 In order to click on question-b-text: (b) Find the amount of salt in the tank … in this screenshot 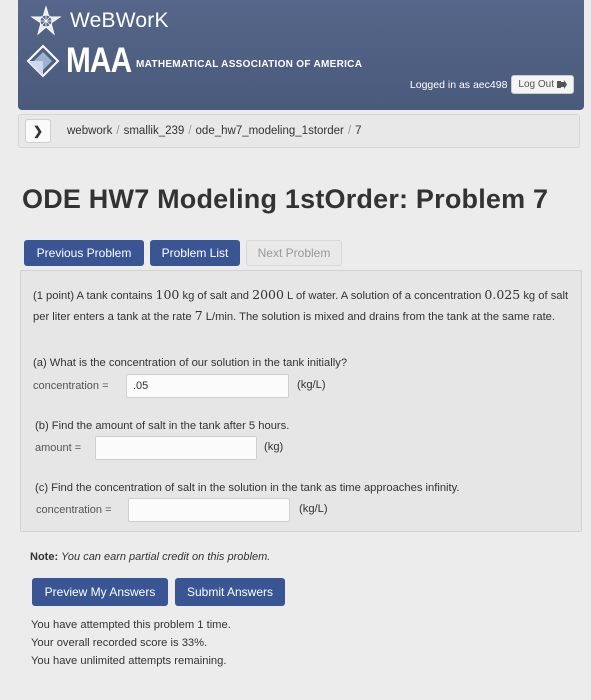, I will do `click(162, 426)`.